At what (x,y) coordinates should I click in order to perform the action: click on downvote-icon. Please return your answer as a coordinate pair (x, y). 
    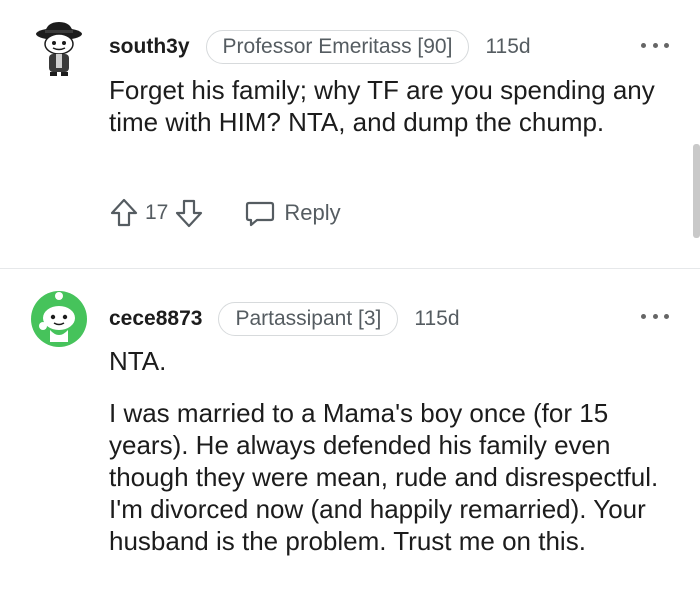
    Looking at the image, I should click on (189, 213).